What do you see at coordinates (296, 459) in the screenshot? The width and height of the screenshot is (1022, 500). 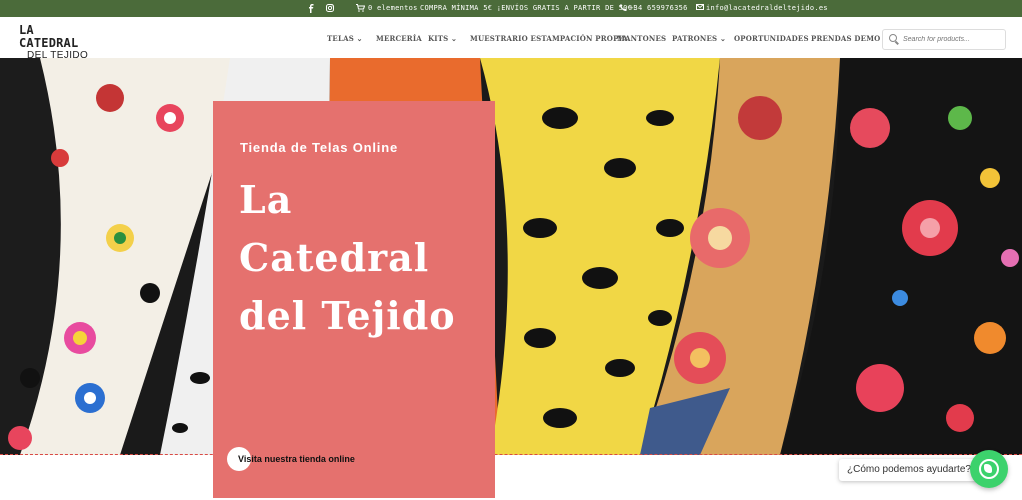 I see `cta-label: Visita nuestra tienda online` at bounding box center [296, 459].